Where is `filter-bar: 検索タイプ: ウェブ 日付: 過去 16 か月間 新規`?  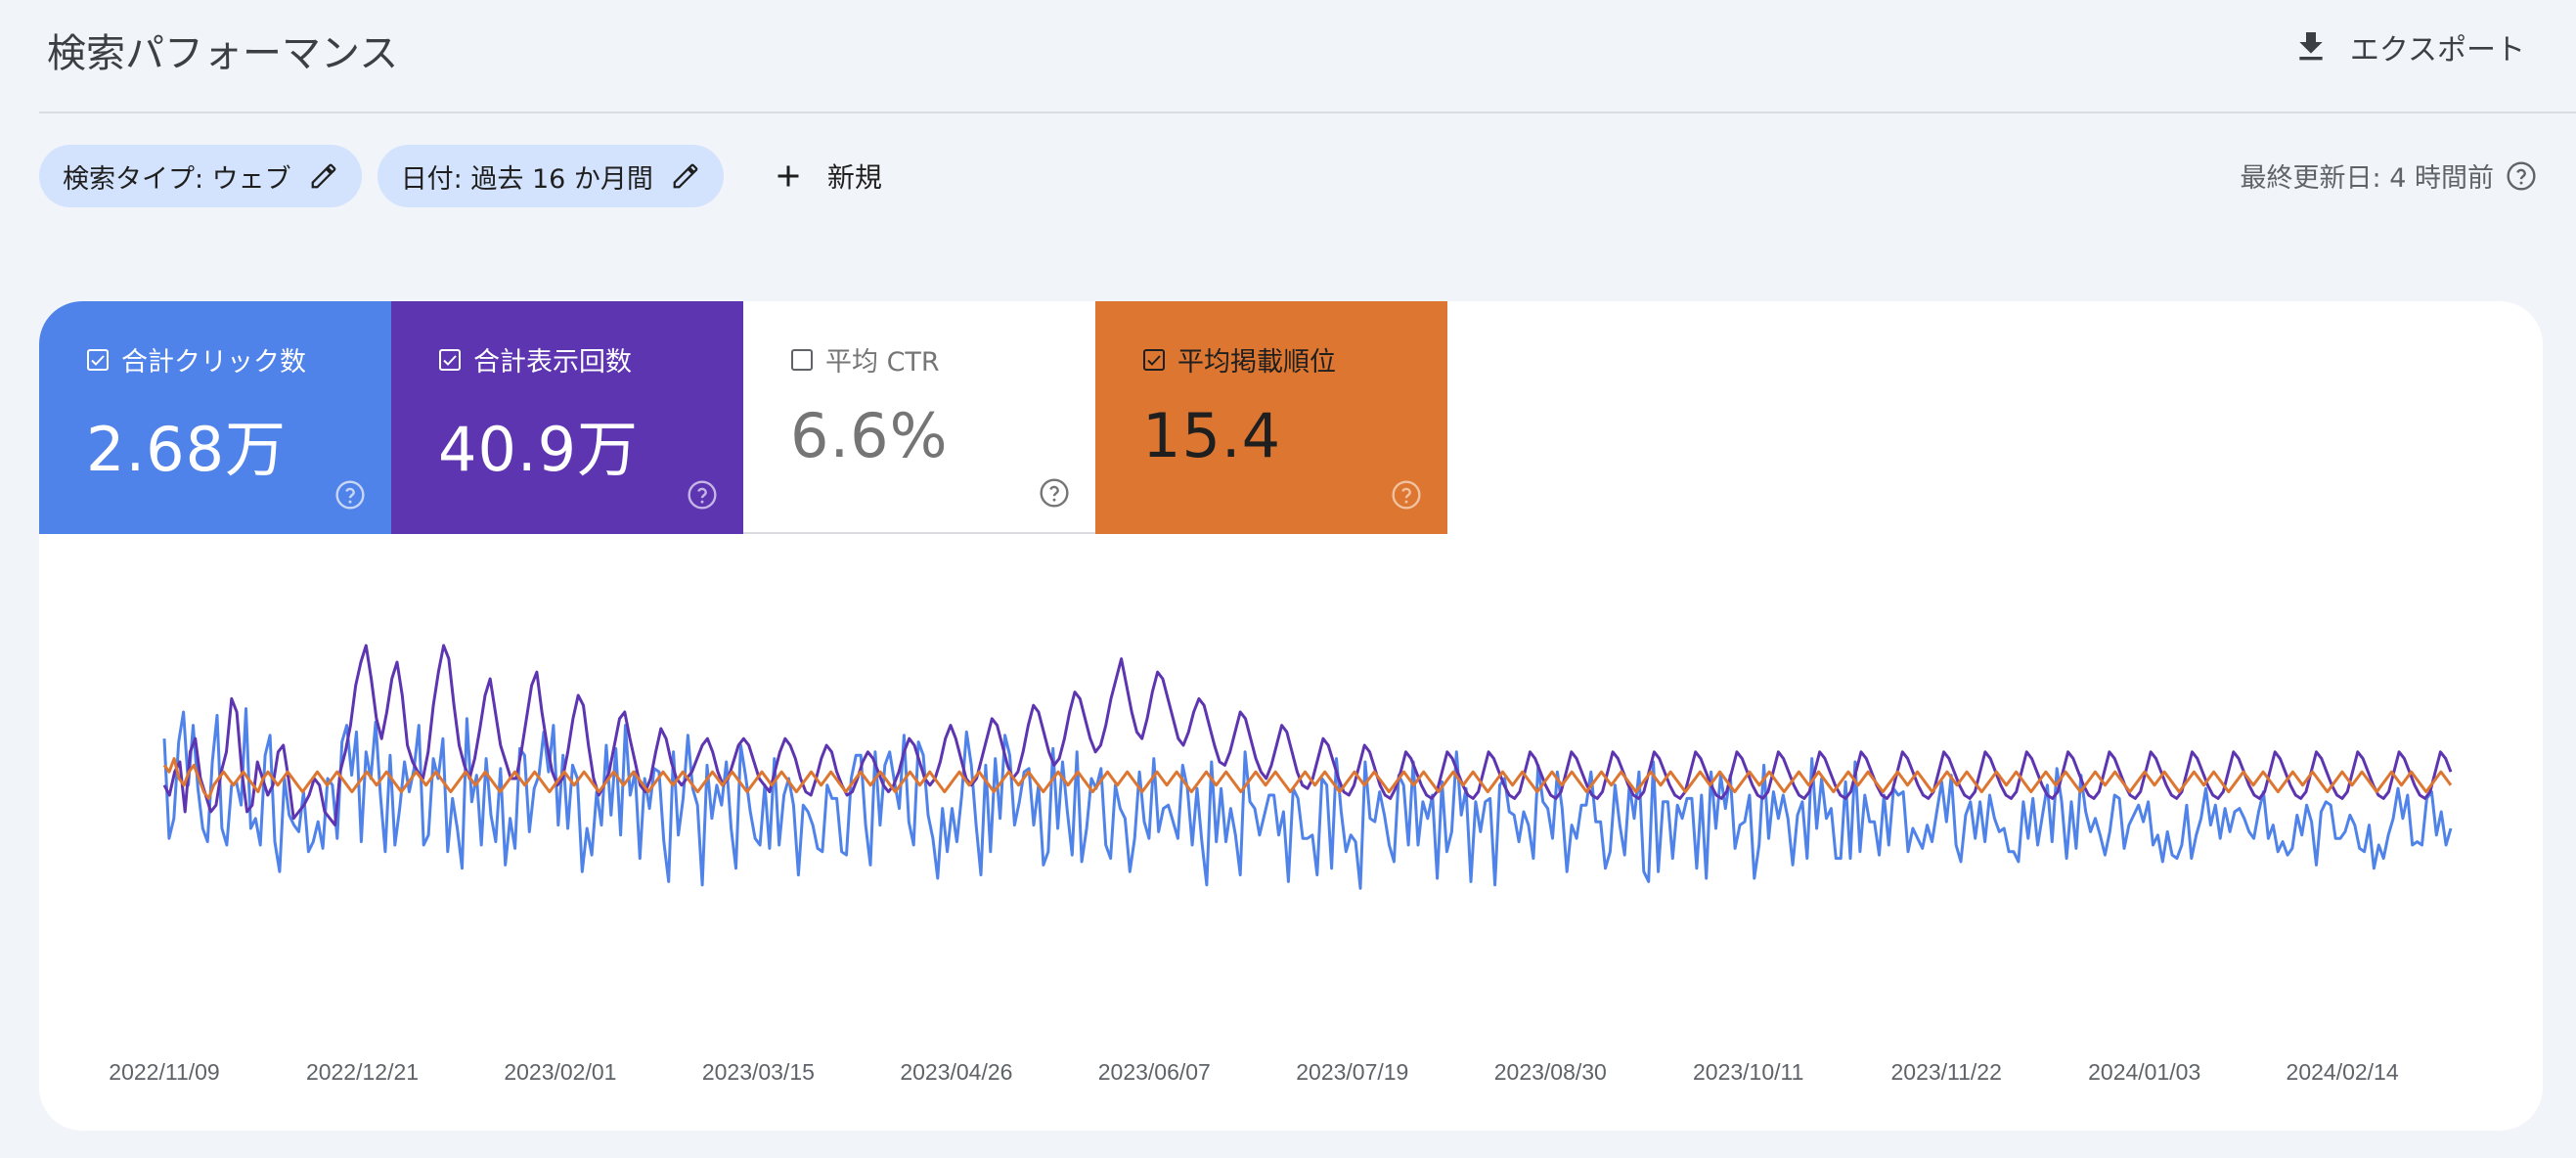 filter-bar: 検索タイプ: ウェブ 日付: 過去 16 か月間 新規 is located at coordinates (470, 176).